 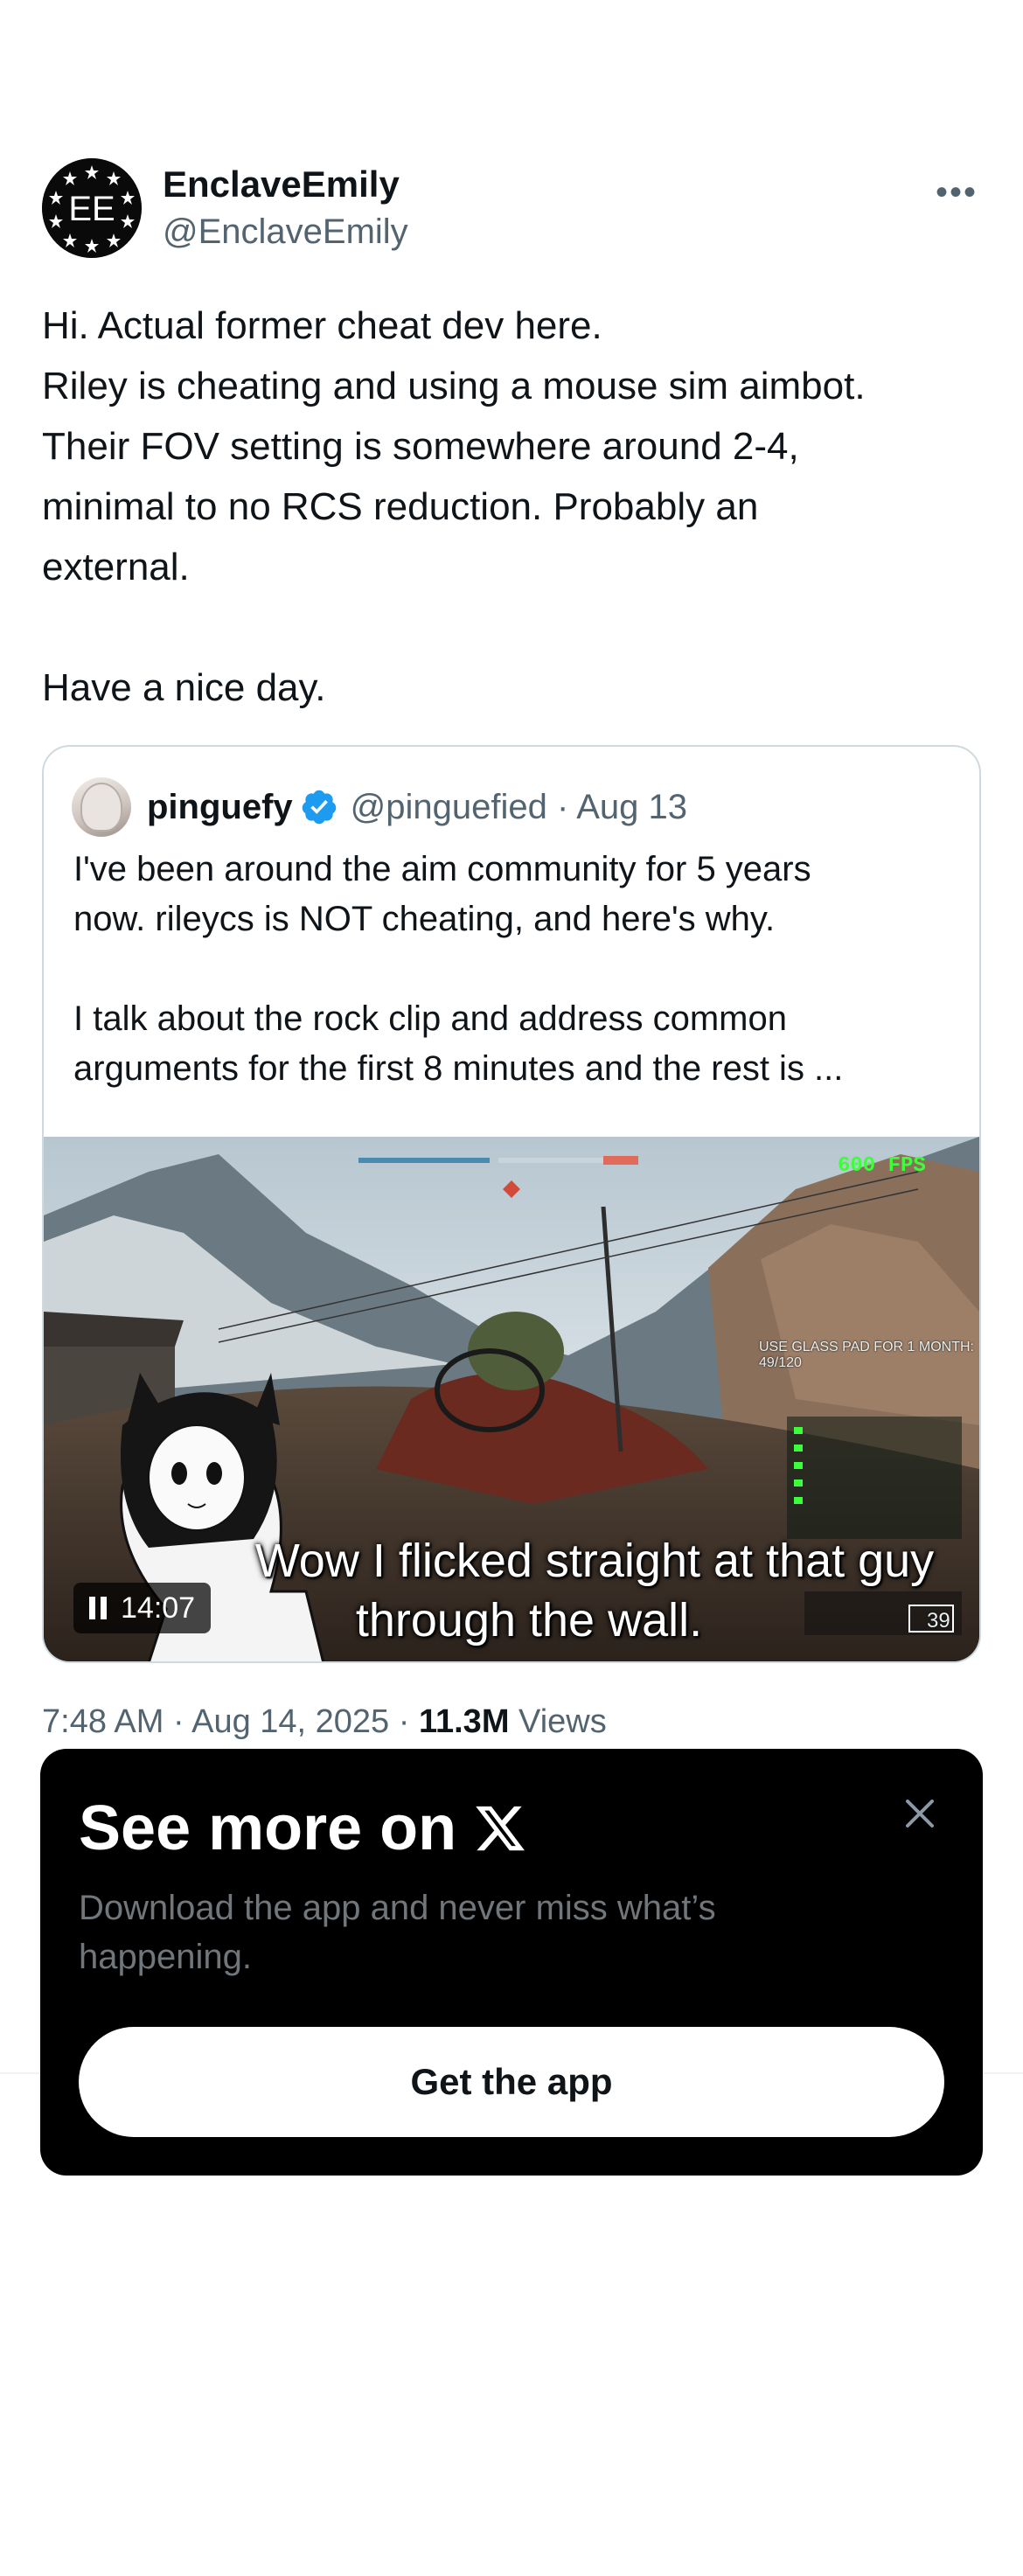 I want to click on ellipsis-icon: •••, so click(x=956, y=192).